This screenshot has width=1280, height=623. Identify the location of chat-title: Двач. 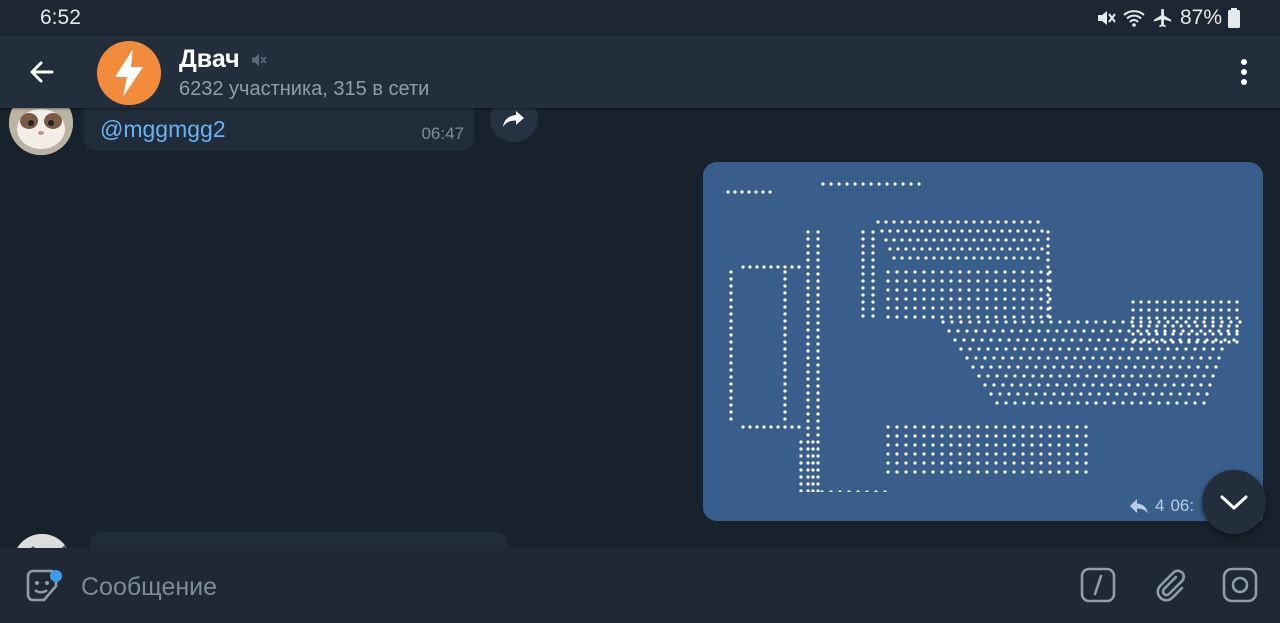
(223, 59).